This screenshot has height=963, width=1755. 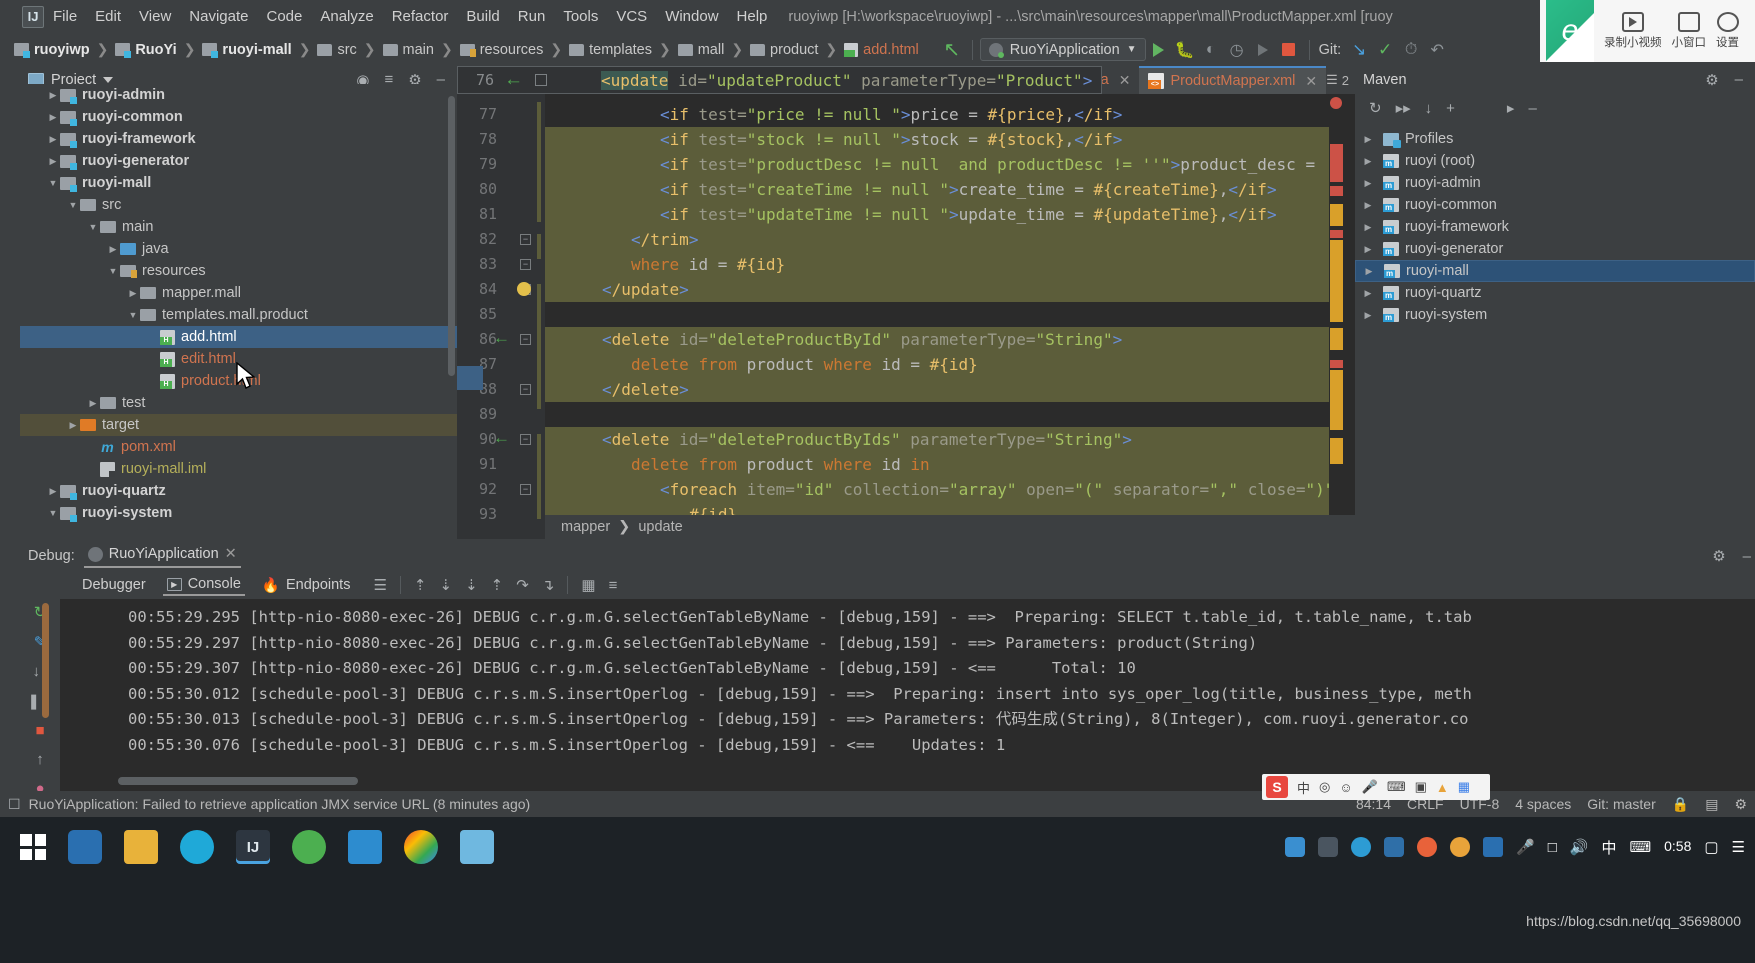 I want to click on tree-item-ruoyi-system: ▼ ruoyi-system, so click(x=238, y=513).